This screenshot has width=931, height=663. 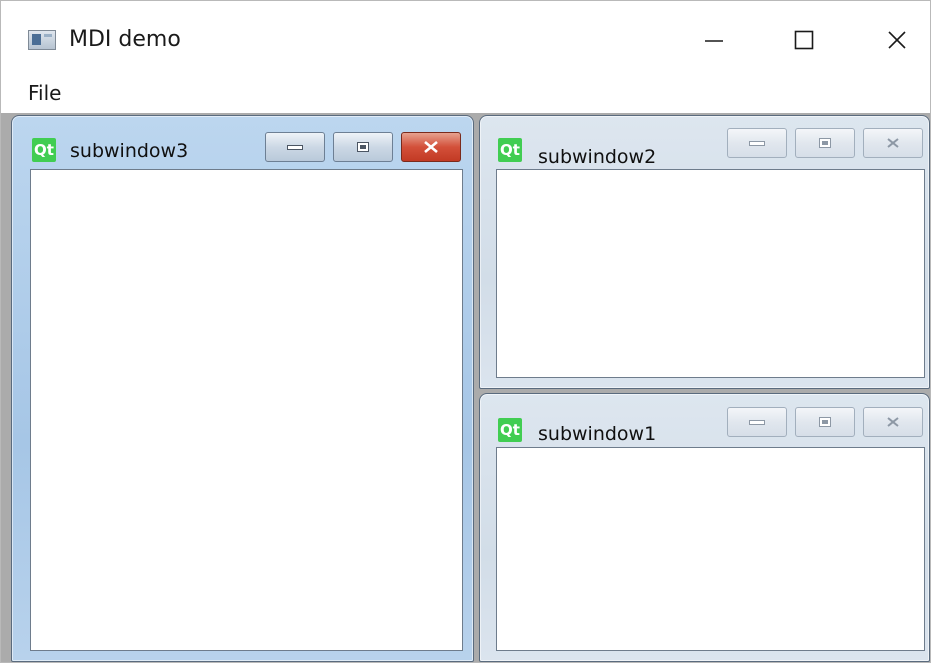 I want to click on app-icon, so click(x=42, y=40).